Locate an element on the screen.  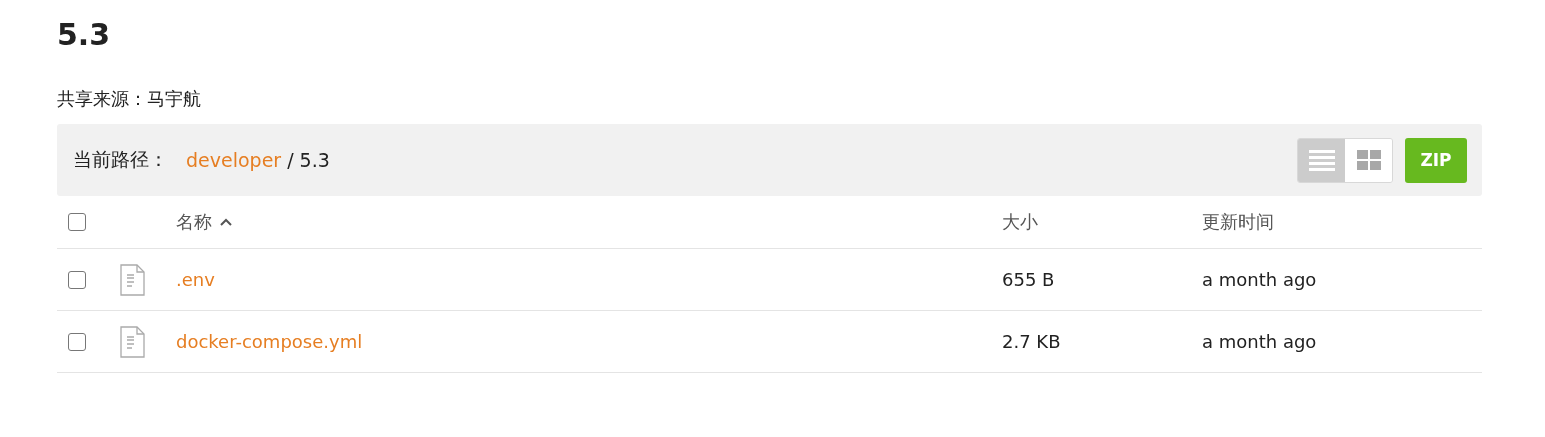
breadcrumb-link: developer is located at coordinates (234, 160).